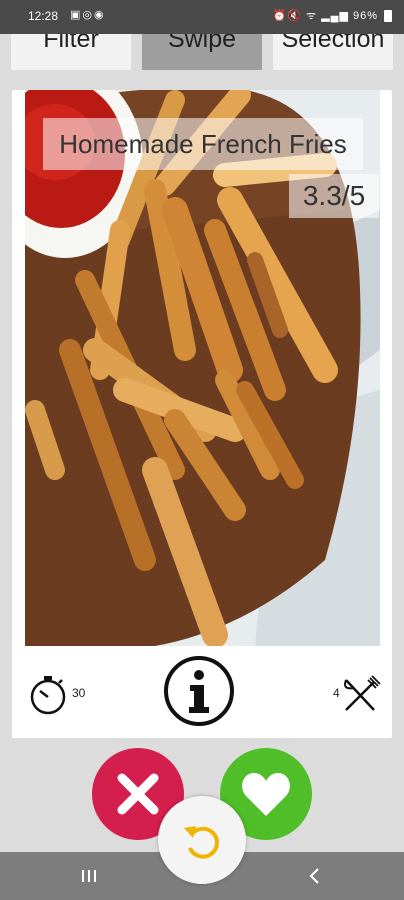 This screenshot has width=404, height=900. I want to click on undo-button, so click(202, 840).